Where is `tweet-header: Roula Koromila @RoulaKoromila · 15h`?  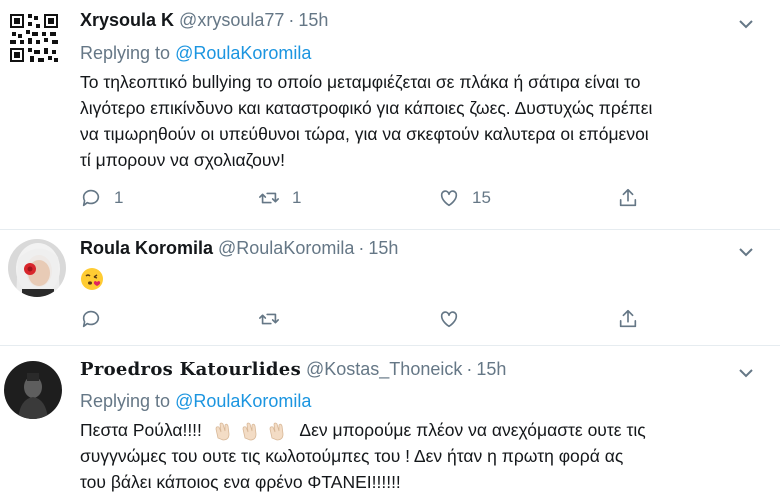 tweet-header: Roula Koromila @RoulaKoromila · 15h is located at coordinates (239, 248).